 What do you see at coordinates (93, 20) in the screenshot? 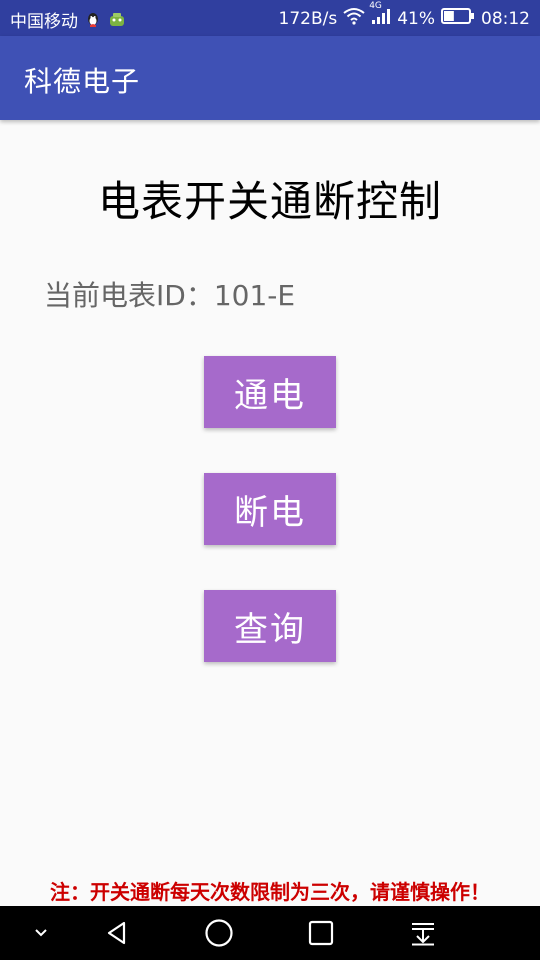
I see `qq-icon` at bounding box center [93, 20].